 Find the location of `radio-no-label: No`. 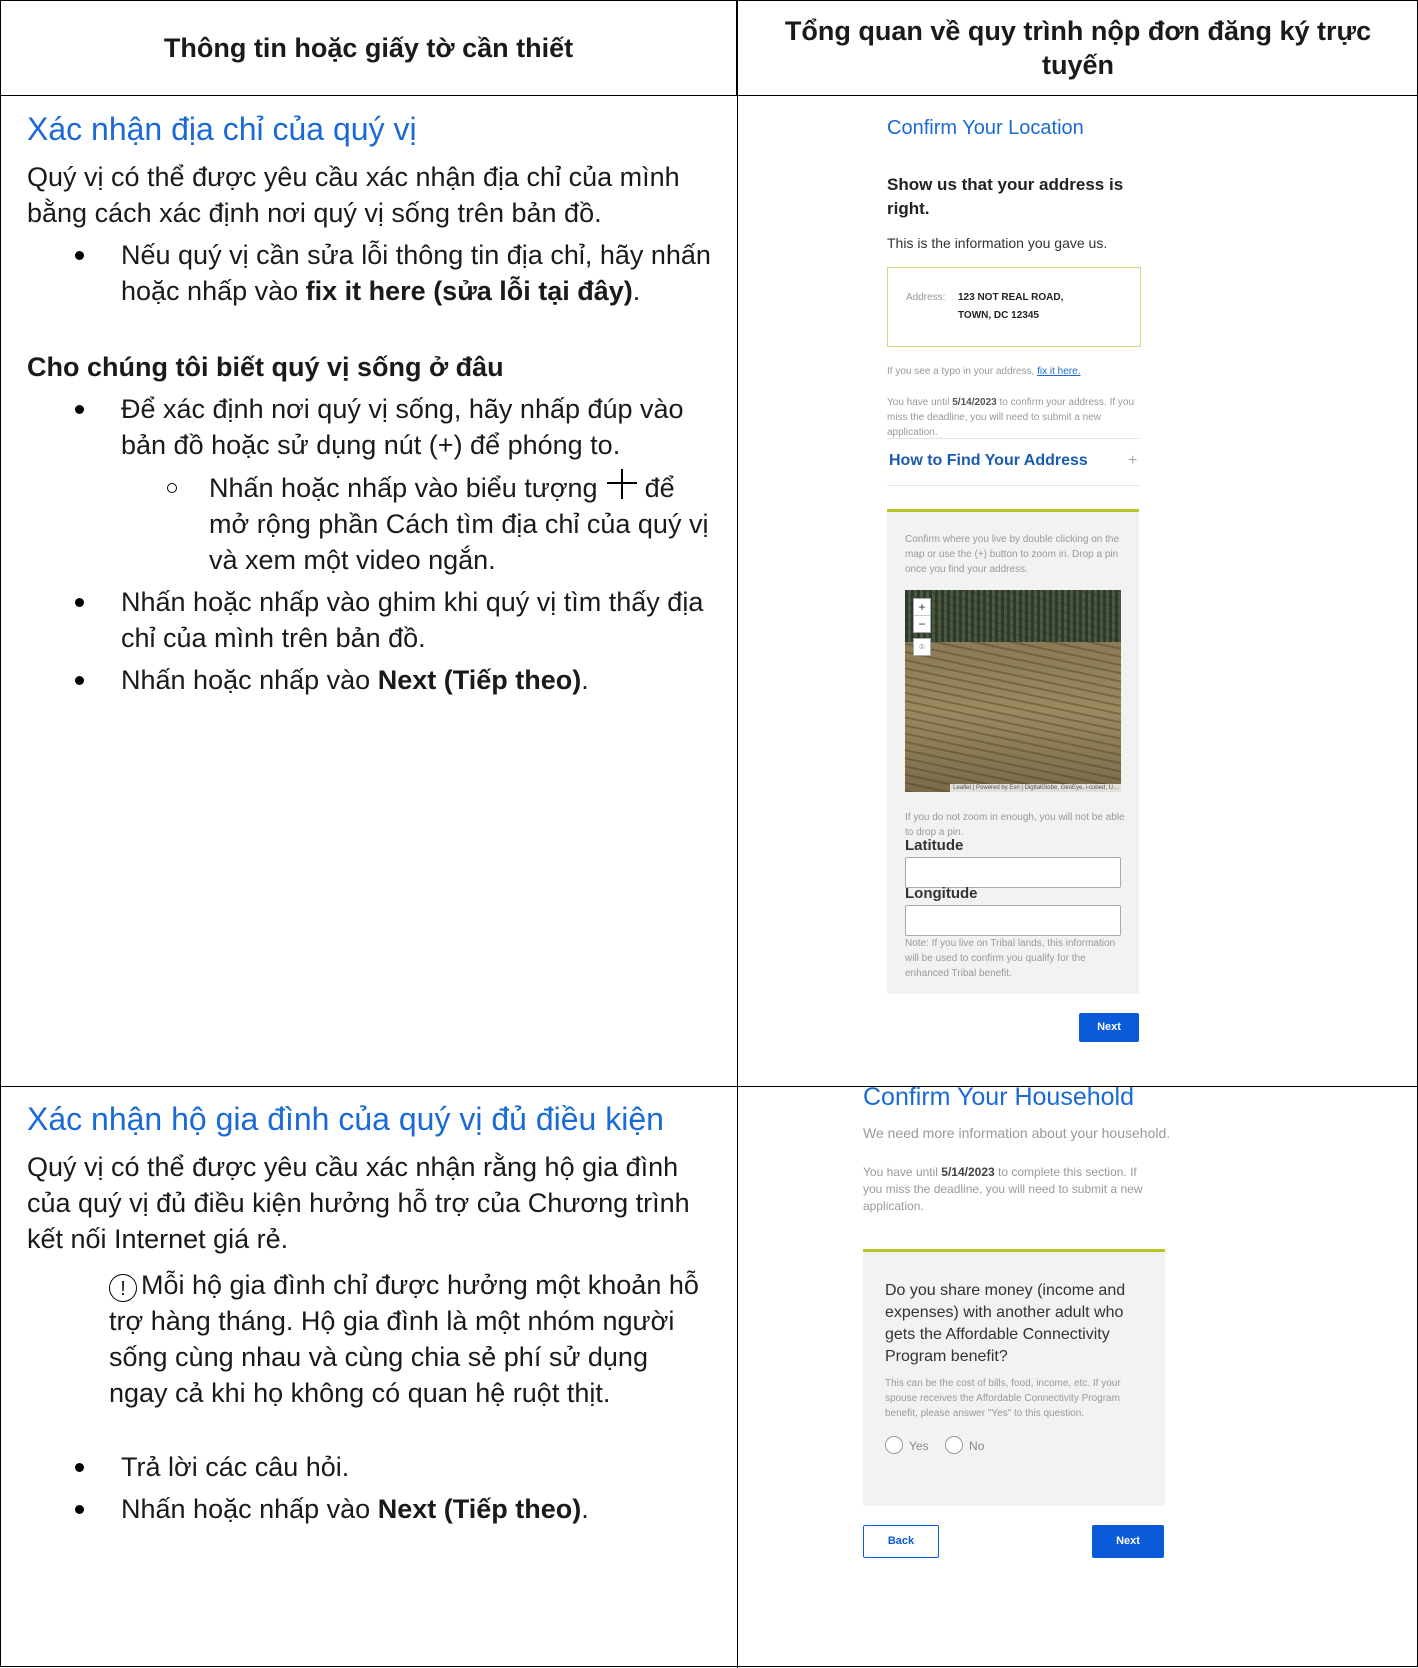

radio-no-label: No is located at coordinates (977, 1446).